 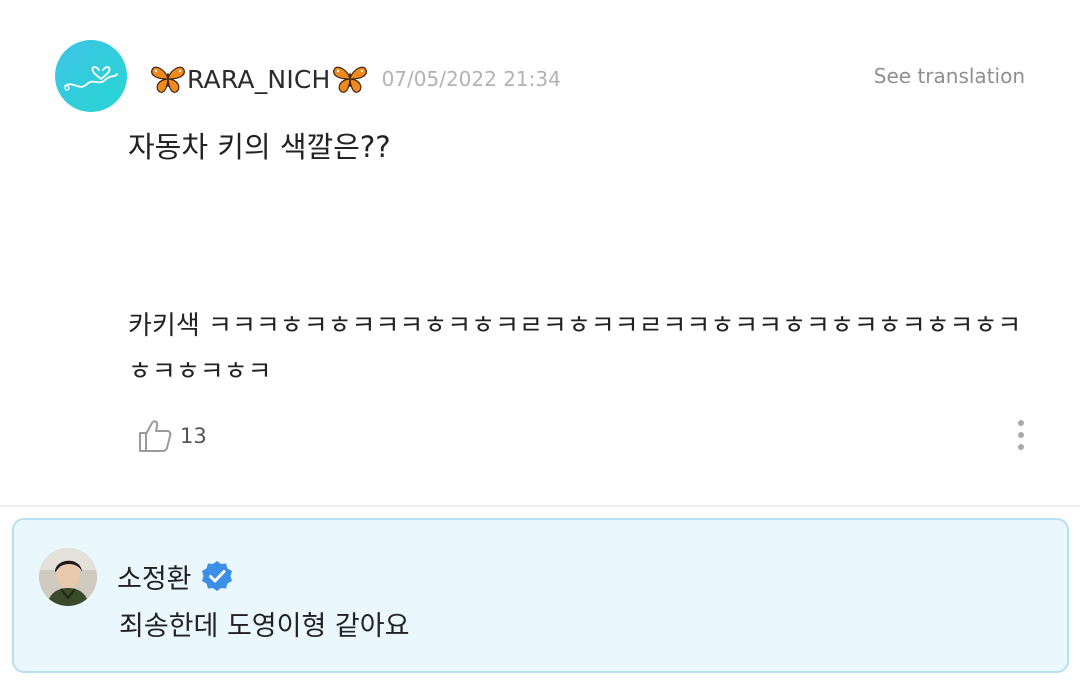 I want to click on more-options-button, so click(x=1021, y=435).